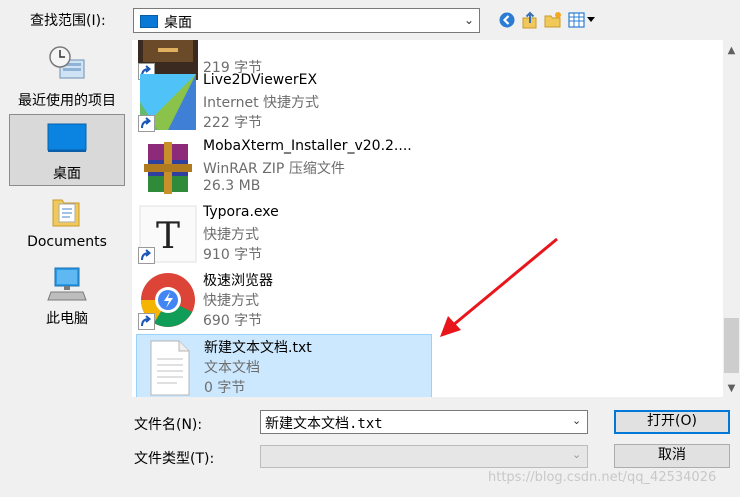 The height and width of the screenshot is (497, 740). Describe the element at coordinates (233, 321) in the screenshot. I see `file-size: 690 字节` at that location.